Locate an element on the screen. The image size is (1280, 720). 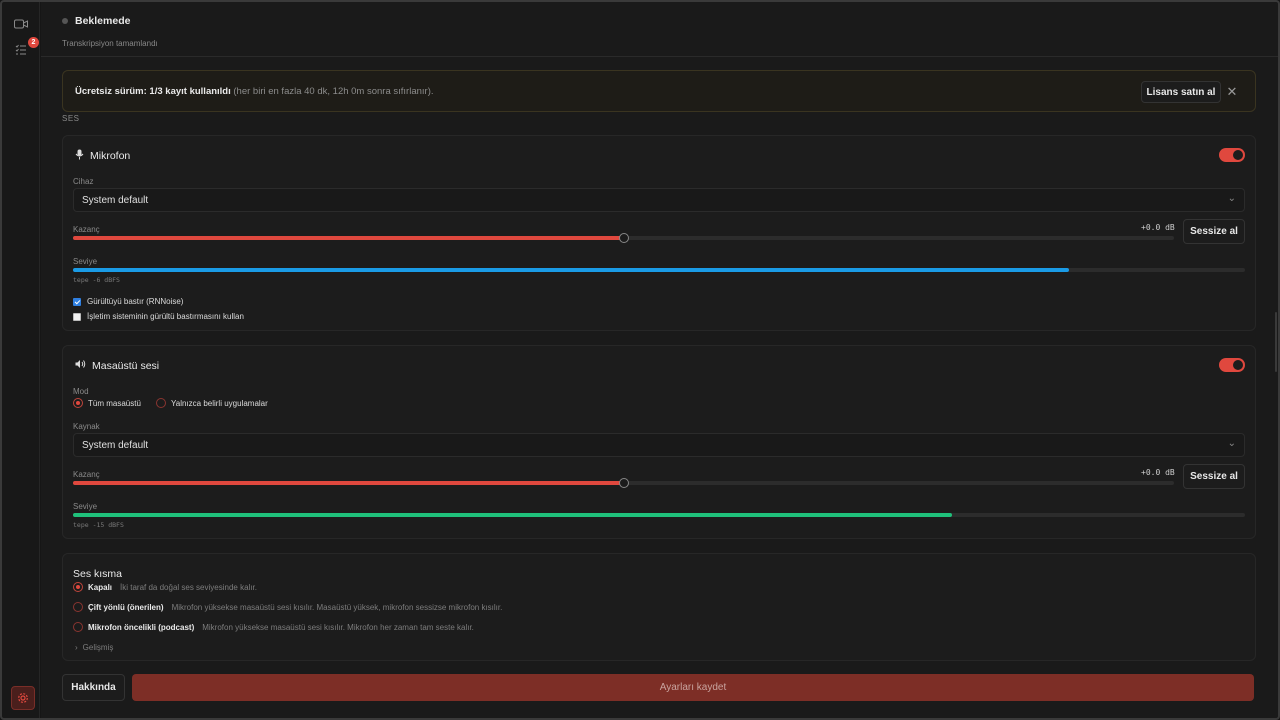
ducking-title: Ses kısma is located at coordinates (98, 574).